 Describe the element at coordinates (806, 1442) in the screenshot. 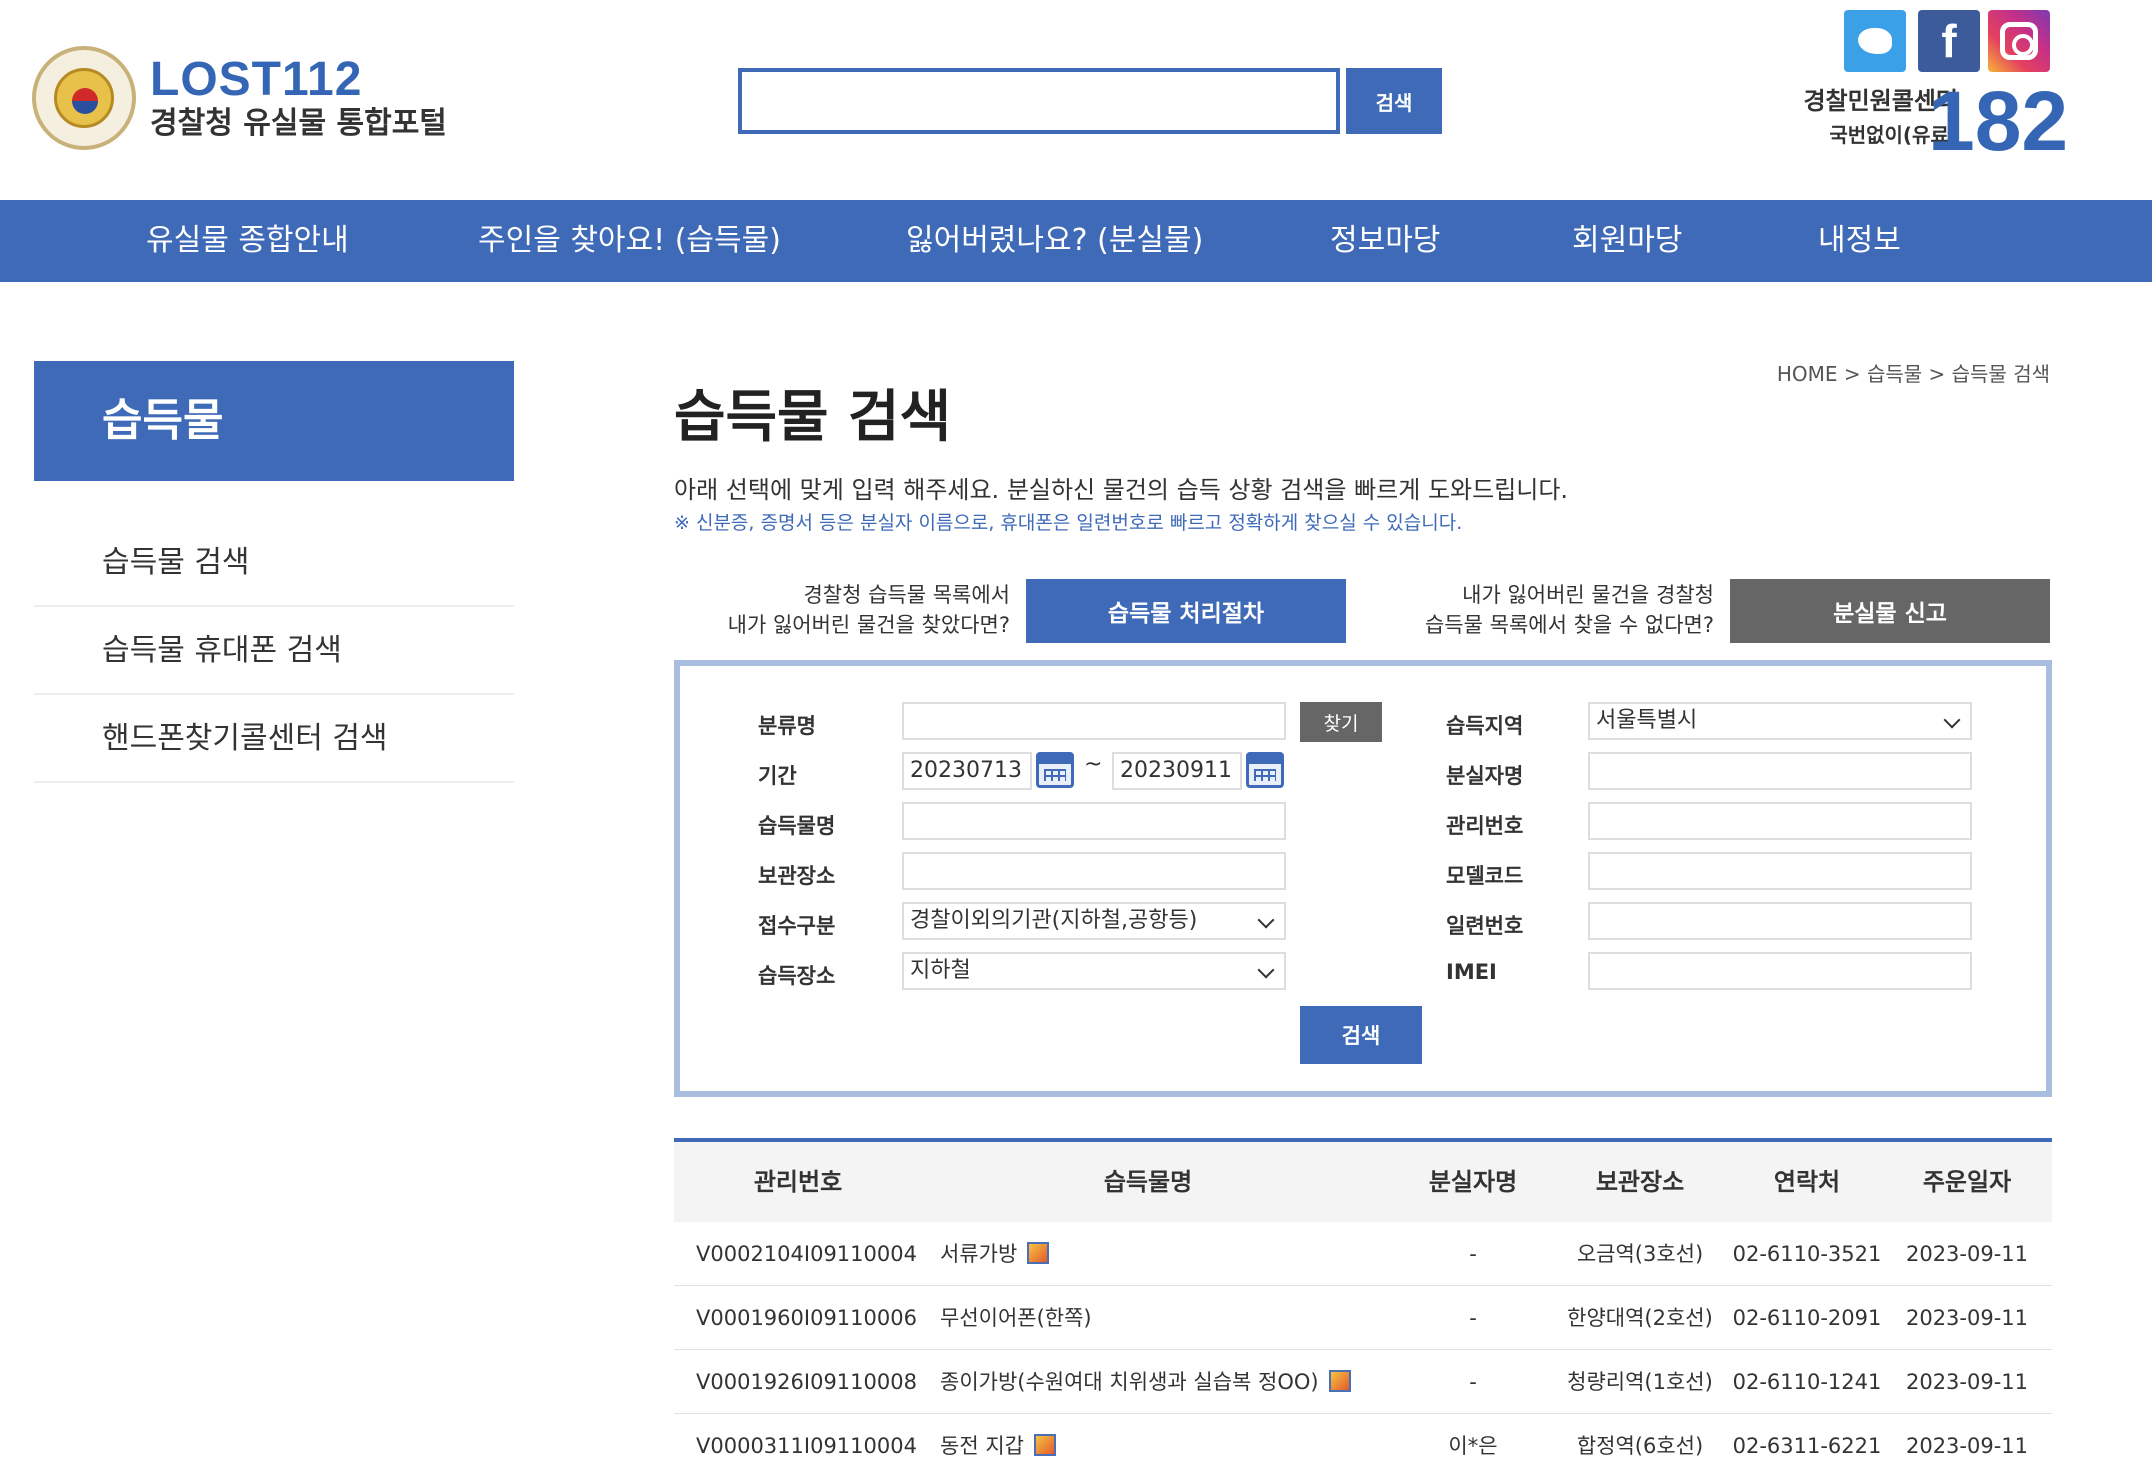

I see `row-id: V0000311I09110004` at that location.